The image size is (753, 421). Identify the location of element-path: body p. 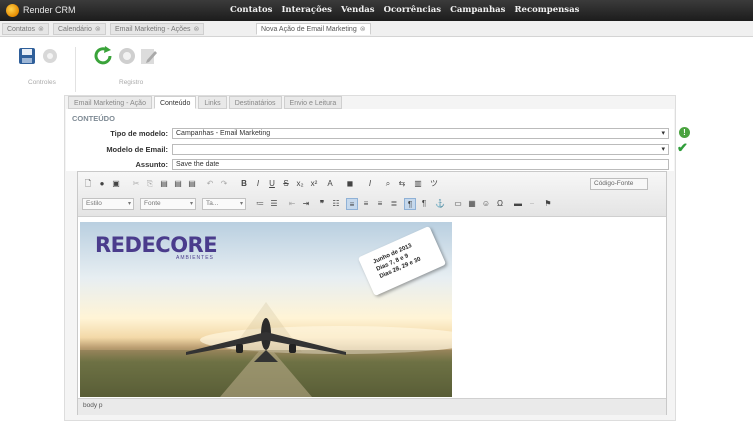
(93, 405).